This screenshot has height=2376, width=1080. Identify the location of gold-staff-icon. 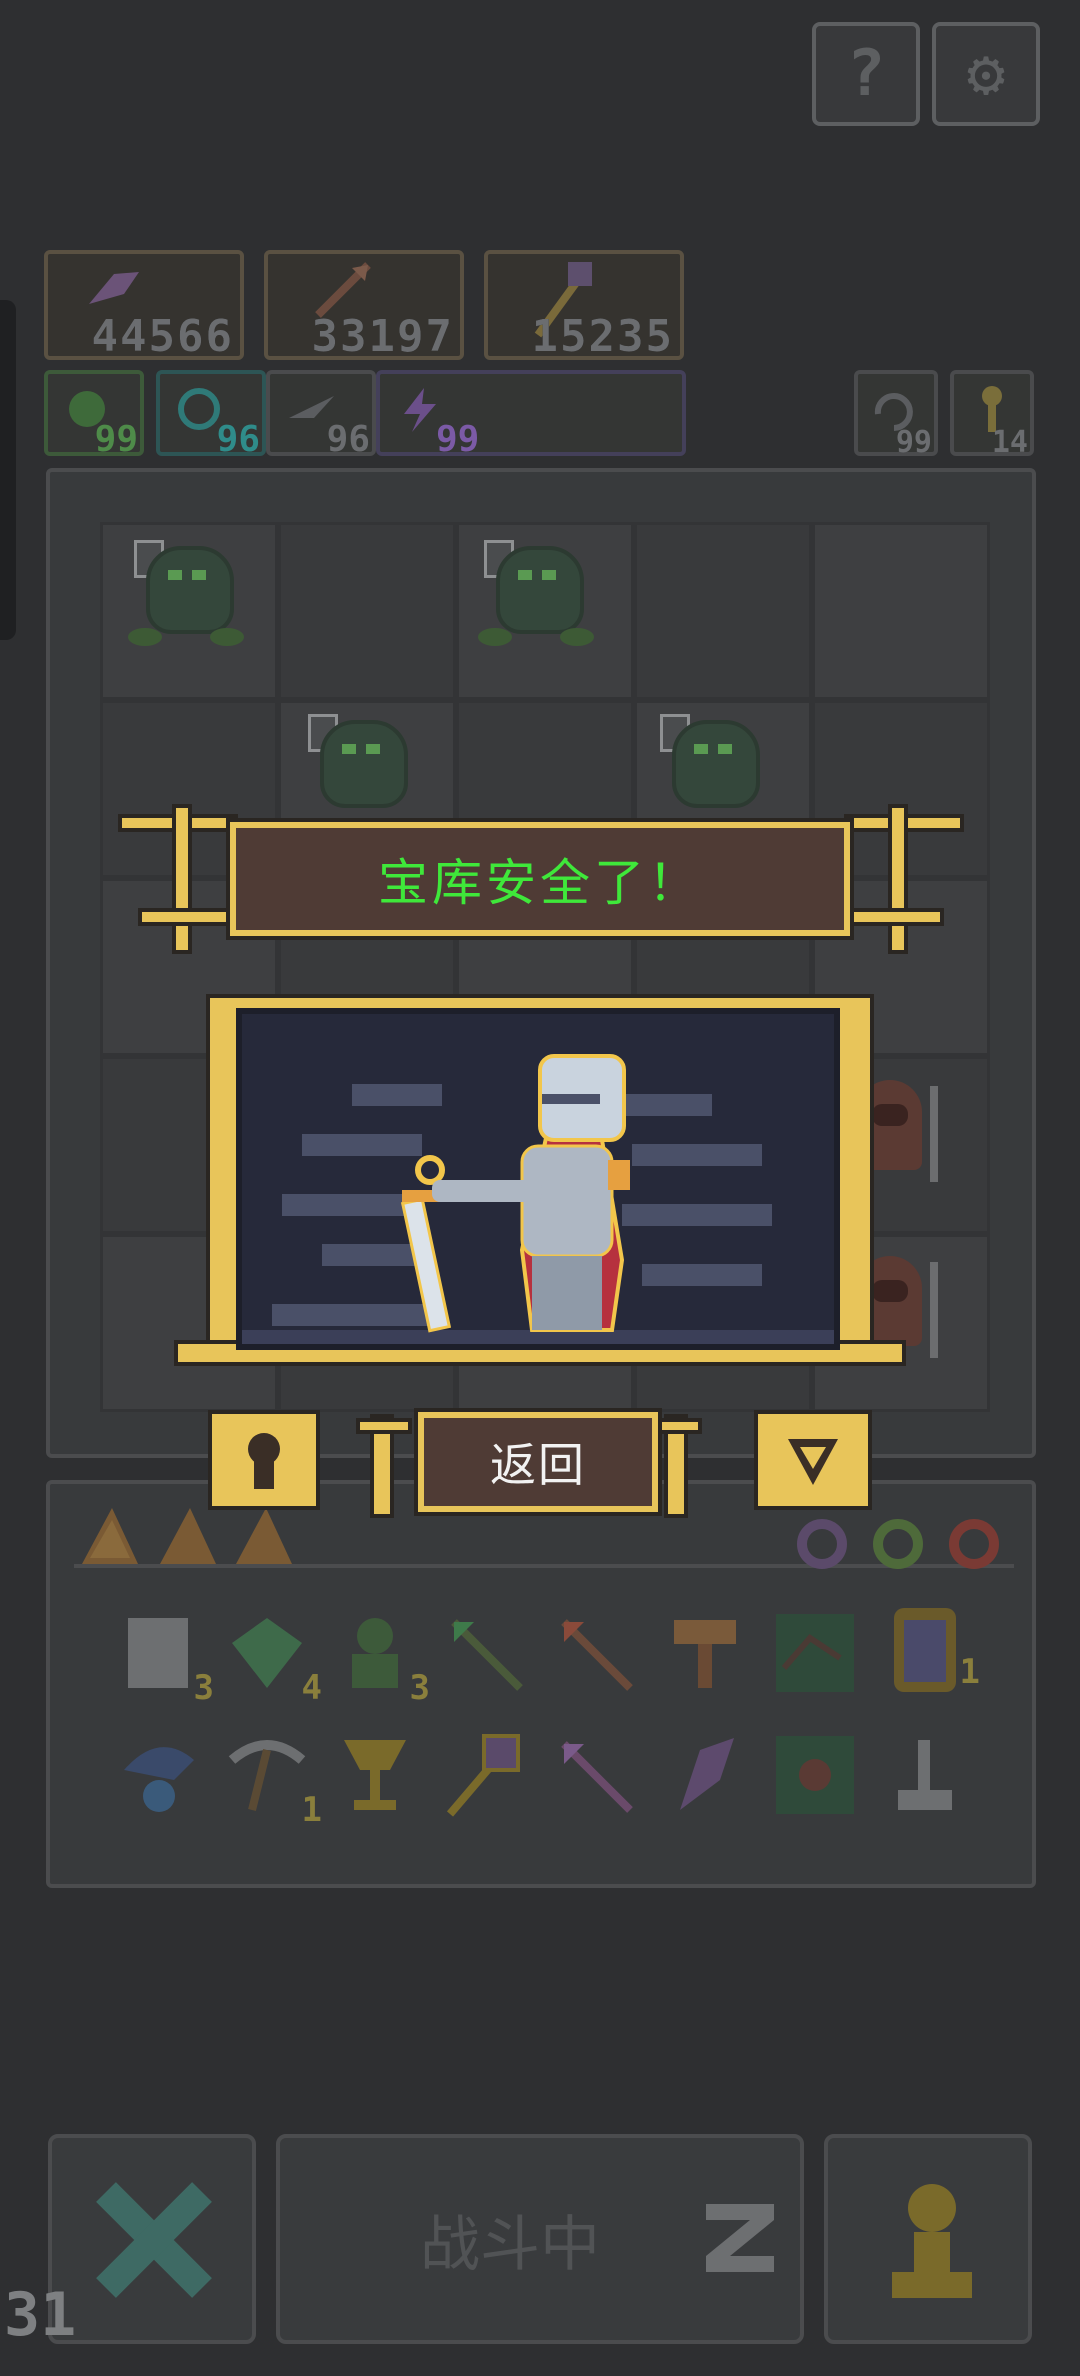
(483, 1775).